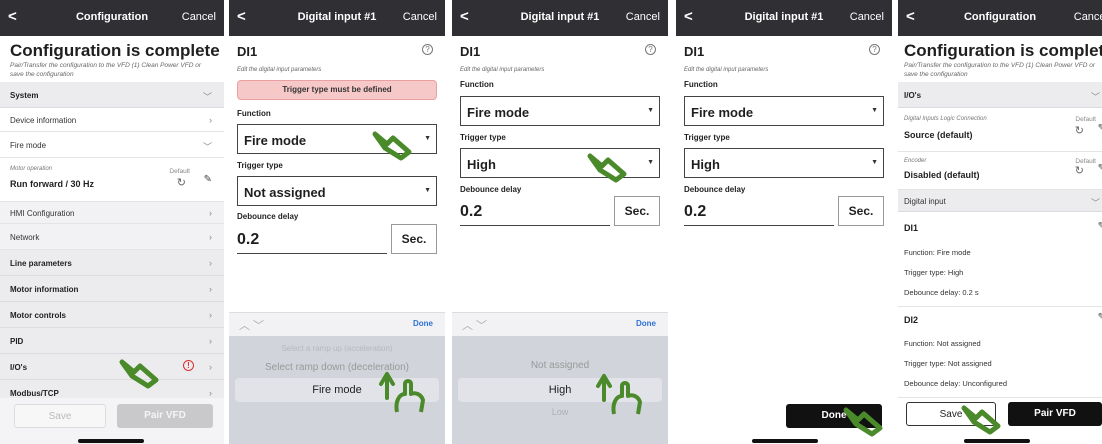 Image resolution: width=1102 pixels, height=444 pixels. I want to click on row-motor-controls: Motor controls ›, so click(112, 315).